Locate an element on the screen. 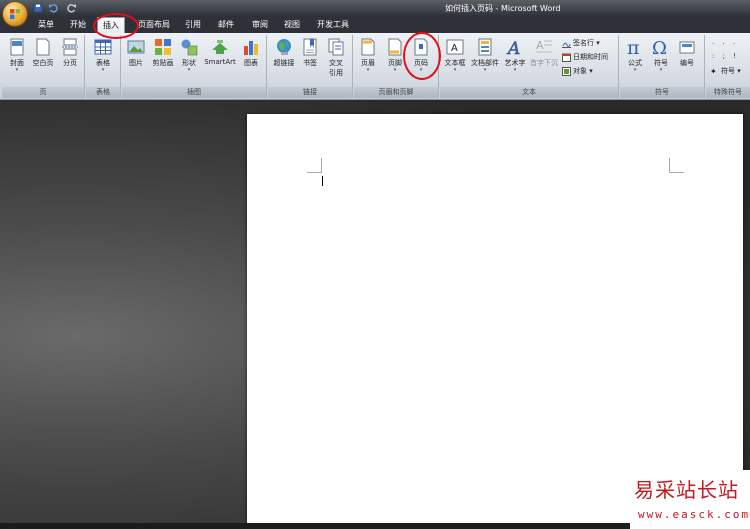  tab-references: 引用 is located at coordinates (193, 24).